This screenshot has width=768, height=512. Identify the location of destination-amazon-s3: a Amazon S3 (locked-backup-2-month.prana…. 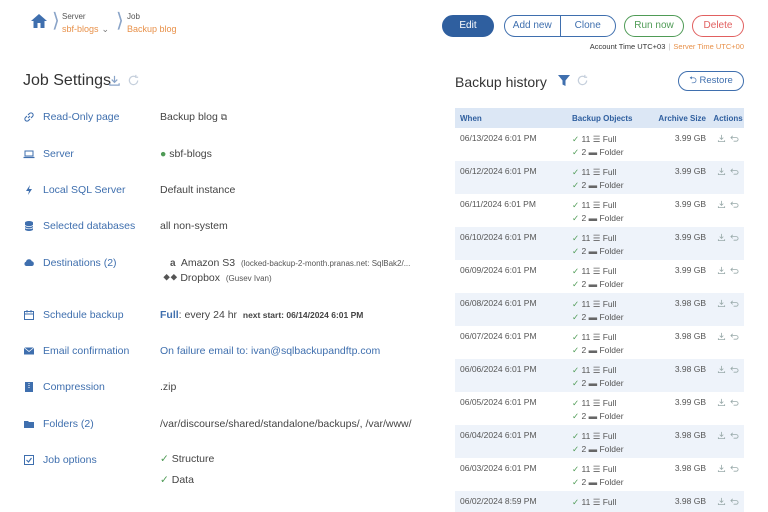
(290, 263).